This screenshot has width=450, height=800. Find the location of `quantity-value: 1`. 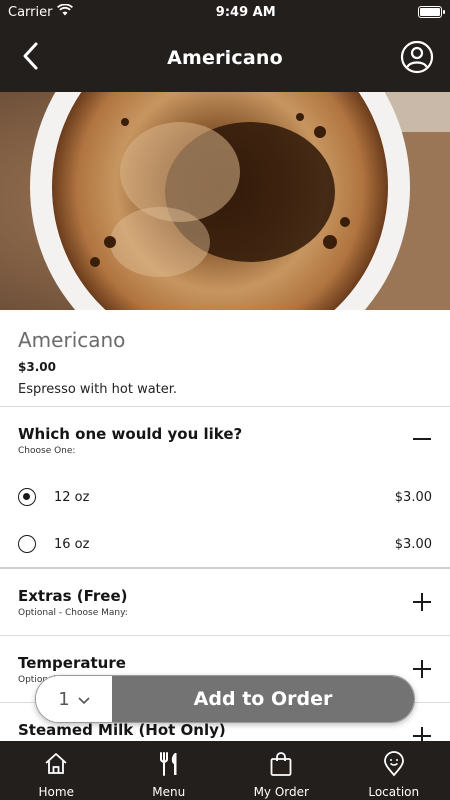

quantity-value: 1 is located at coordinates (64, 699).